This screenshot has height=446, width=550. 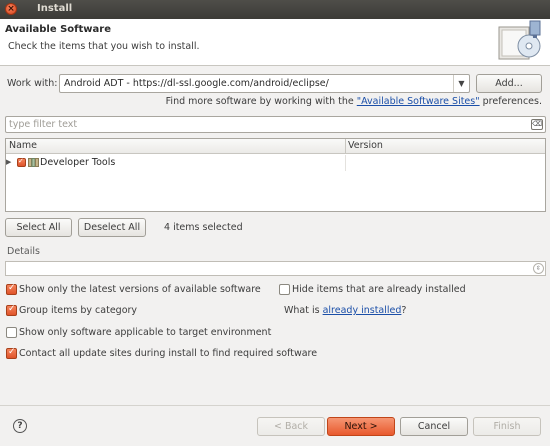 What do you see at coordinates (261, 101) in the screenshot?
I see `available-sites-prefix: Find more software by working with the` at bounding box center [261, 101].